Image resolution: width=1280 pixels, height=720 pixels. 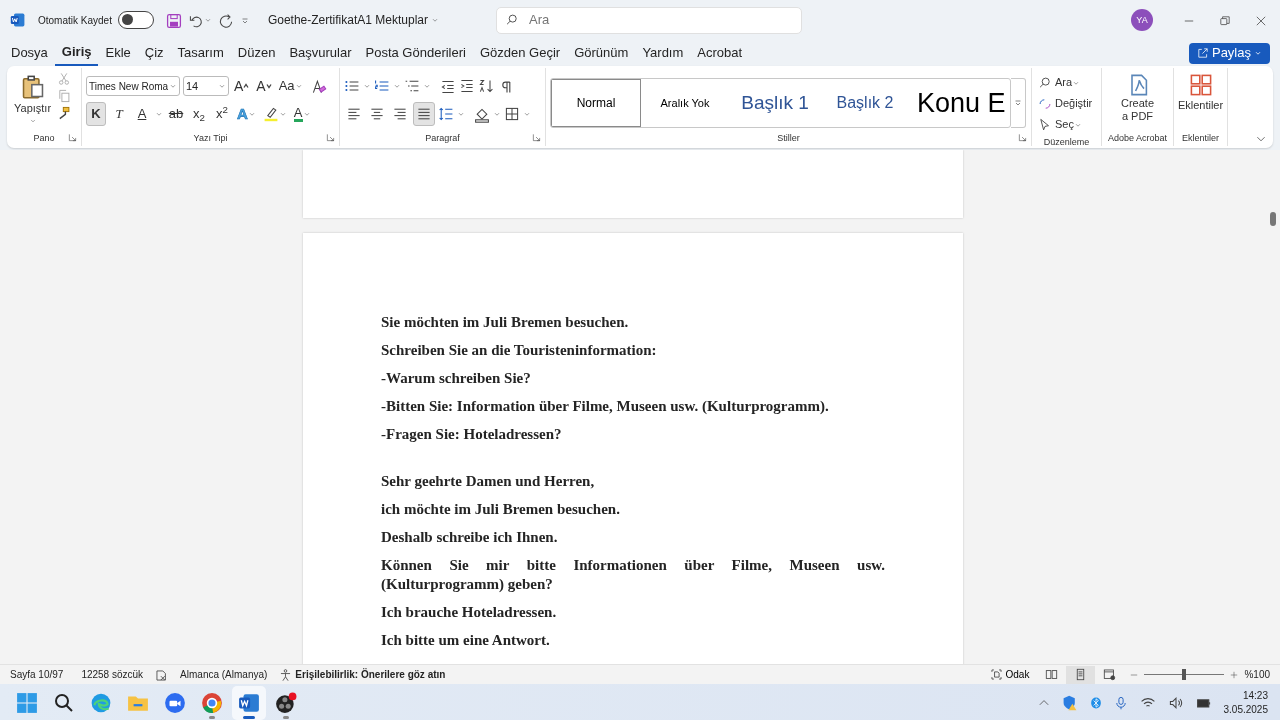 I want to click on document-paragraph: Ich bitte um eine Antwort., so click(x=466, y=640).